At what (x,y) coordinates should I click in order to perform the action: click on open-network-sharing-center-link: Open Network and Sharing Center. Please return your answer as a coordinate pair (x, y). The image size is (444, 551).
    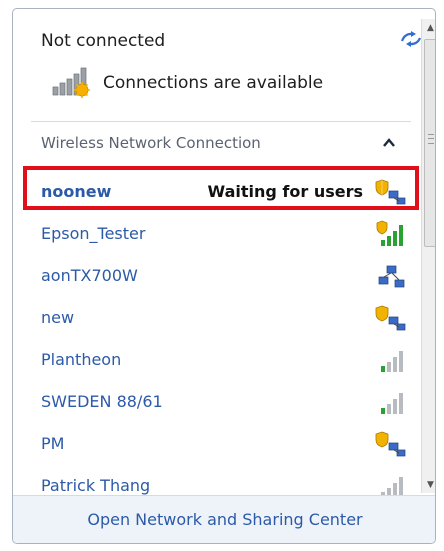
    Looking at the image, I should click on (224, 519).